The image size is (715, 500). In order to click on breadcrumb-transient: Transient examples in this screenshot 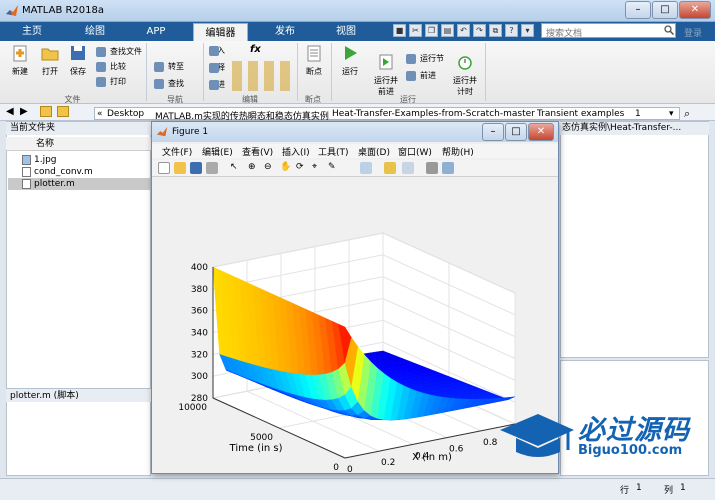, I will do `click(580, 114)`.